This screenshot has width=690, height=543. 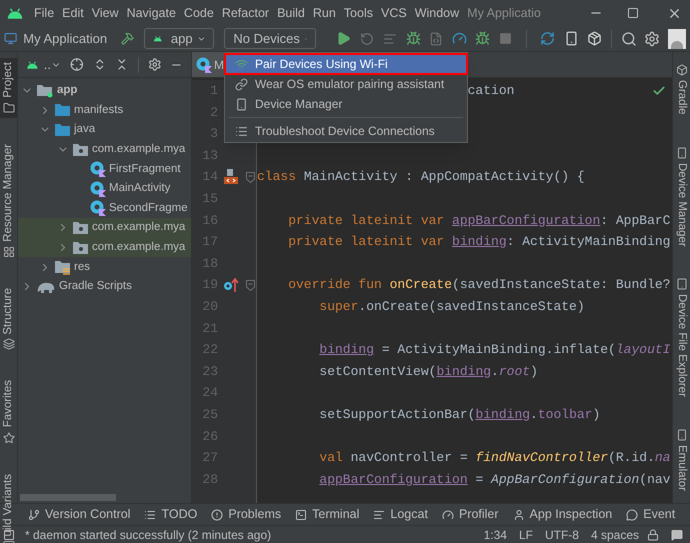 What do you see at coordinates (343, 38) in the screenshot?
I see `run-icon` at bounding box center [343, 38].